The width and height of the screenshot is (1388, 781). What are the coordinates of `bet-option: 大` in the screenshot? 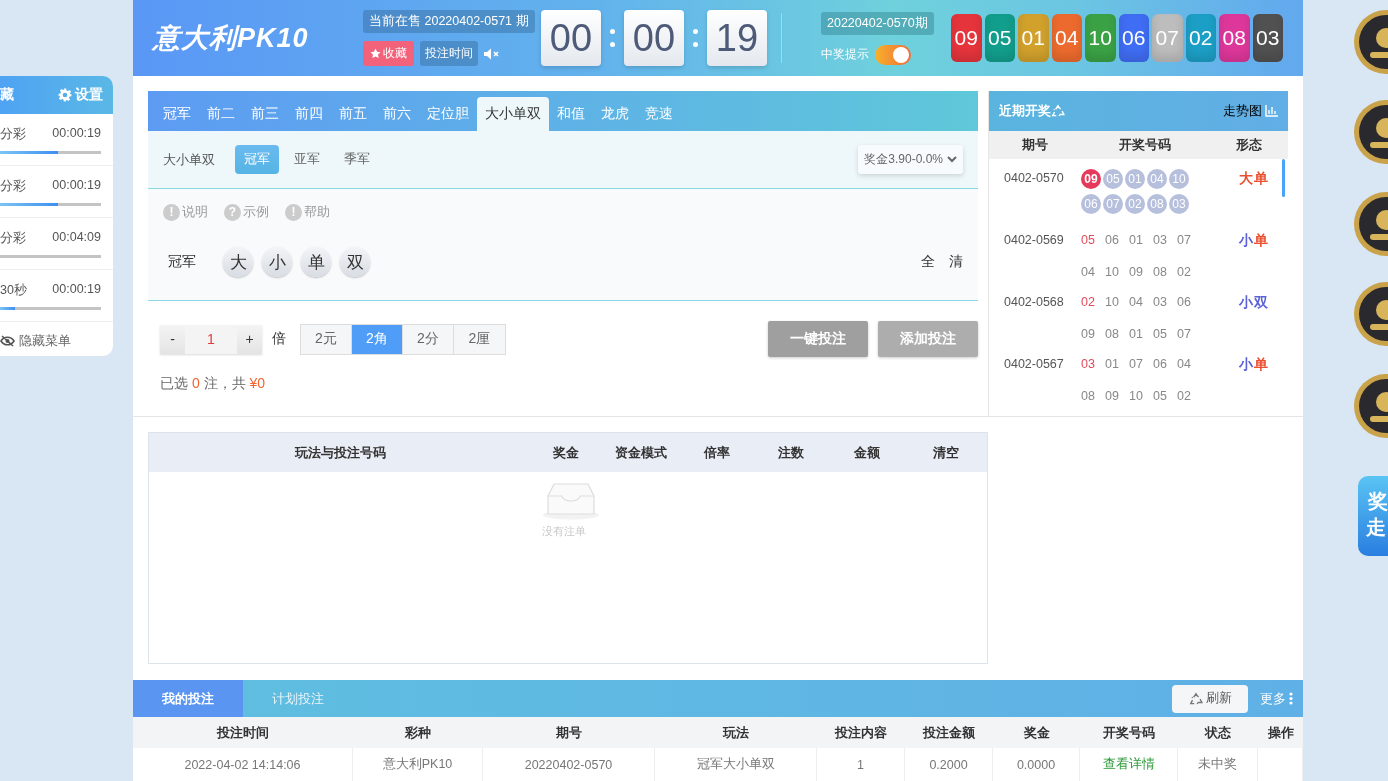 It's located at (238, 262).